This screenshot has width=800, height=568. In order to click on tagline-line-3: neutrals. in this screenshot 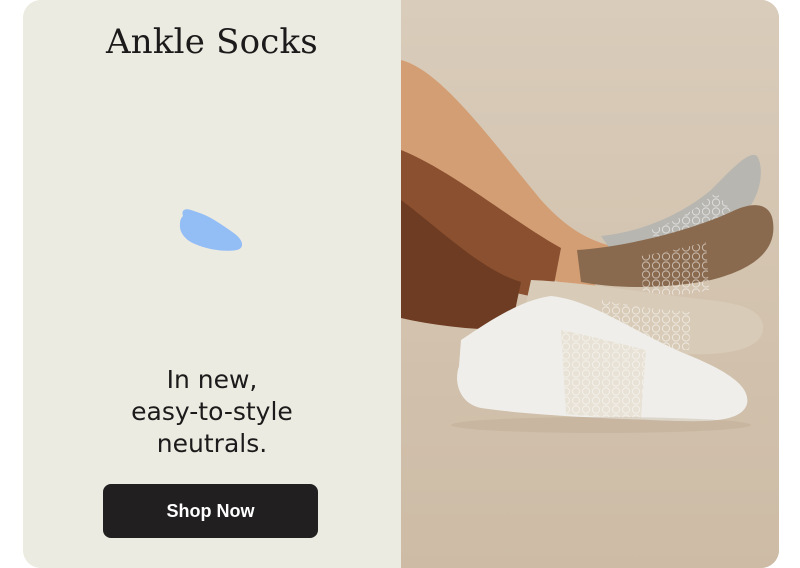, I will do `click(212, 443)`.